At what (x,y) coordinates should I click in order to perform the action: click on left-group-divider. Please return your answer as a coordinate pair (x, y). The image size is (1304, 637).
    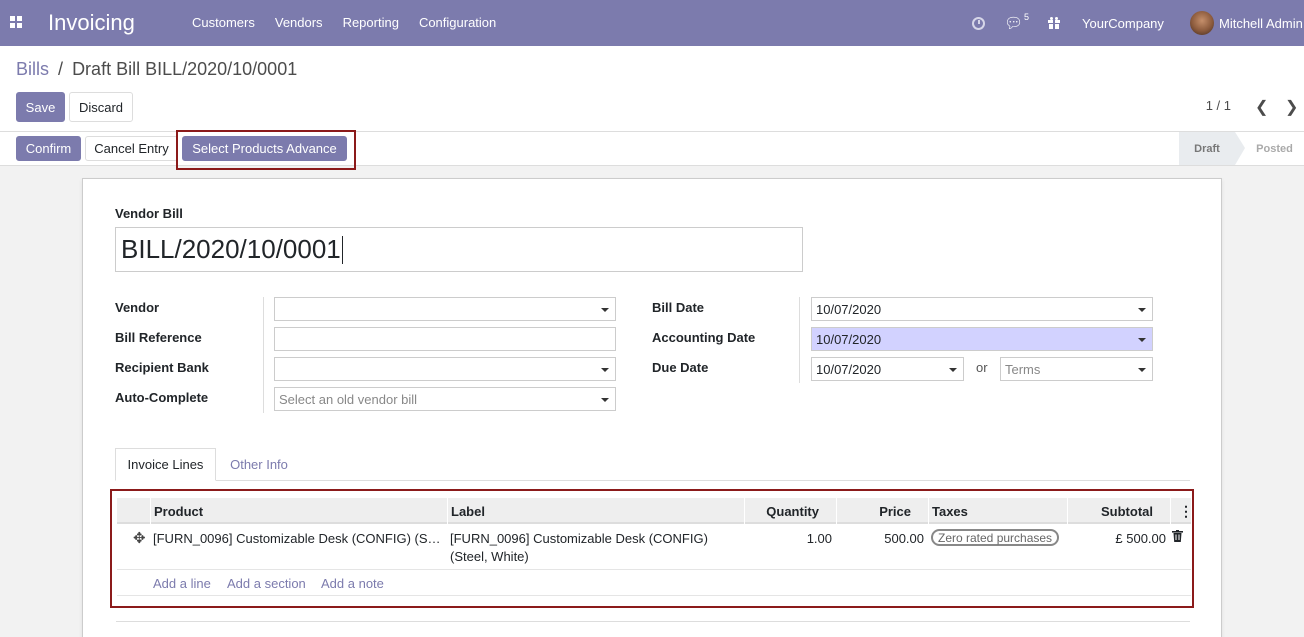
    Looking at the image, I should click on (263, 355).